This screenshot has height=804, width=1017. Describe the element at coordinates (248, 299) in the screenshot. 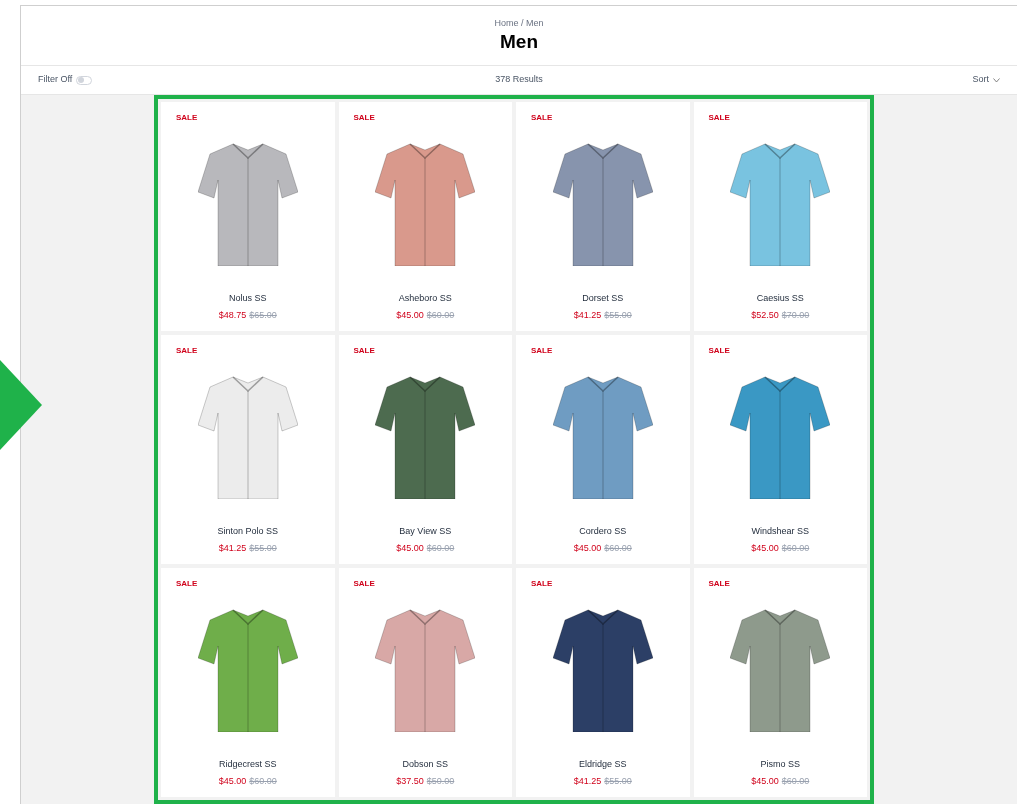

I see `product-name: Nolus SS` at that location.